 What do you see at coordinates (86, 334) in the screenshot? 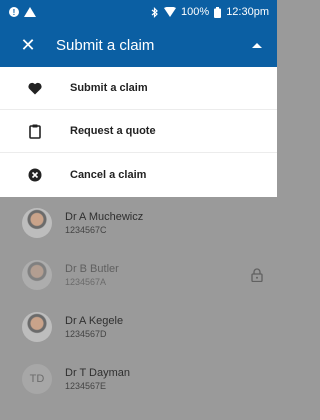
I see `provider-id: 1234567D` at bounding box center [86, 334].